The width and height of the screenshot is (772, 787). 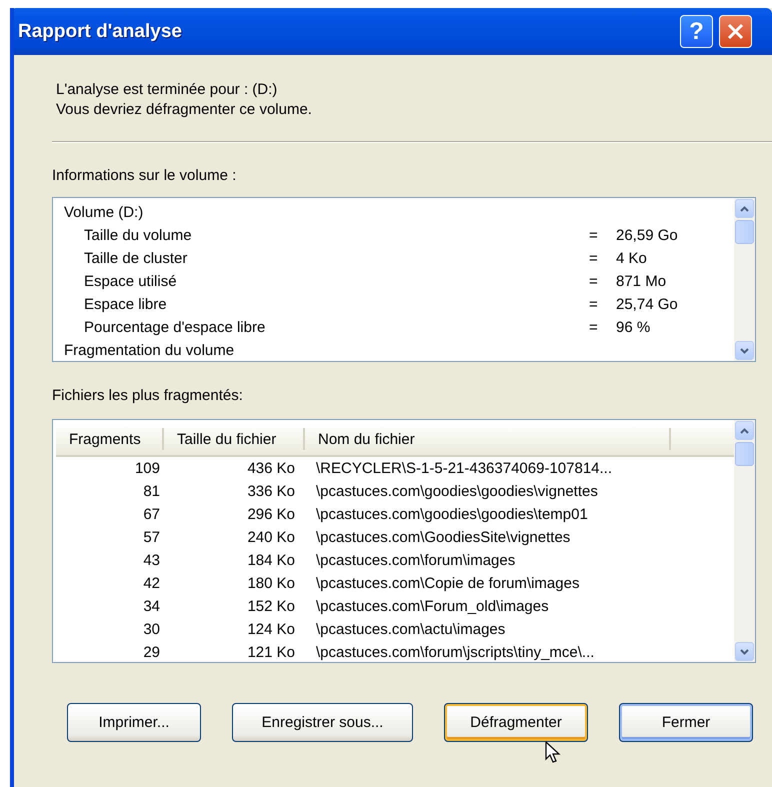 What do you see at coordinates (148, 396) in the screenshot?
I see `section-label: Fichiers les plus fragmentés:` at bounding box center [148, 396].